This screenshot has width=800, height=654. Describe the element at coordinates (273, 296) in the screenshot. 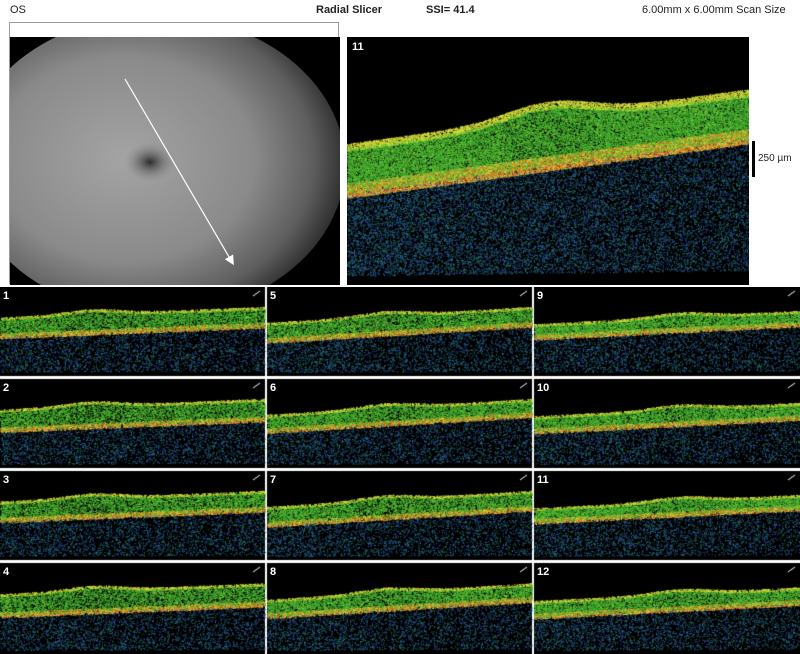

I see `thumbnail-label: 5` at that location.